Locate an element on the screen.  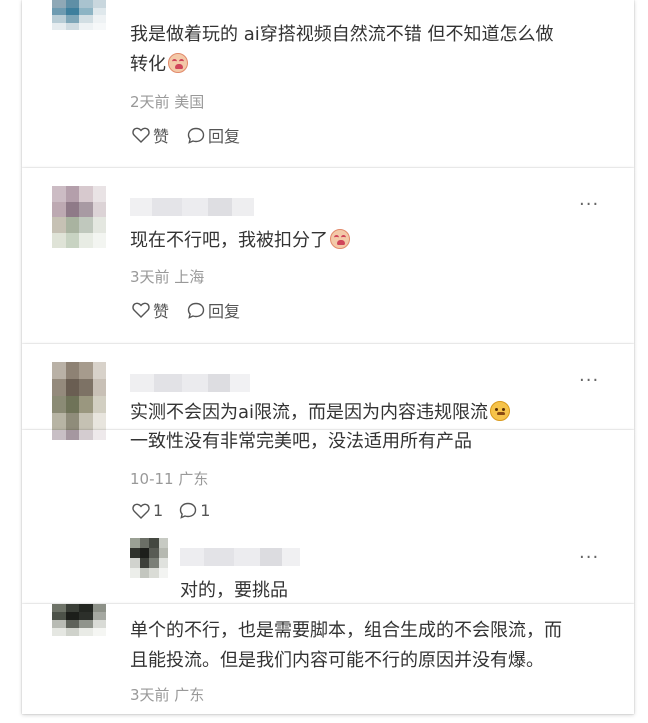
reply-count: 1 is located at coordinates (205, 510).